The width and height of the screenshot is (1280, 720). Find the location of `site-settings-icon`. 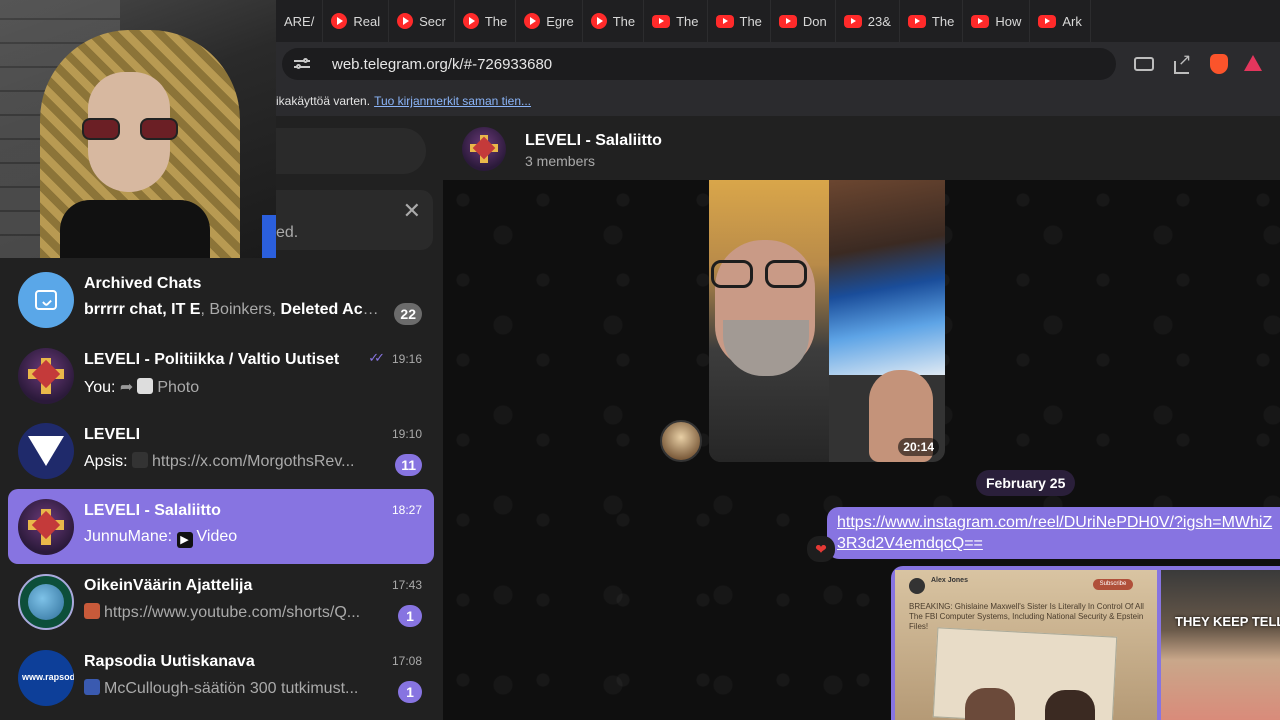

site-settings-icon is located at coordinates (302, 64).